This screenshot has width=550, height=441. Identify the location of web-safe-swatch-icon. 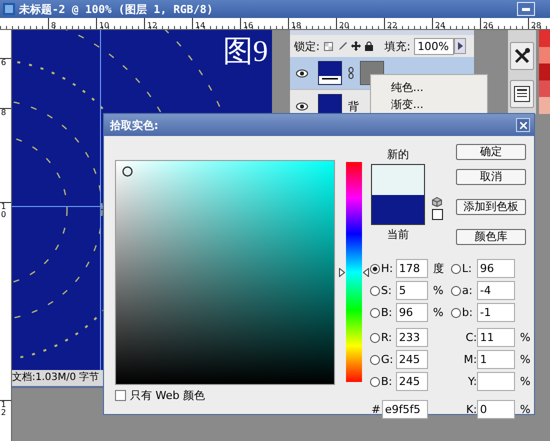
(437, 214).